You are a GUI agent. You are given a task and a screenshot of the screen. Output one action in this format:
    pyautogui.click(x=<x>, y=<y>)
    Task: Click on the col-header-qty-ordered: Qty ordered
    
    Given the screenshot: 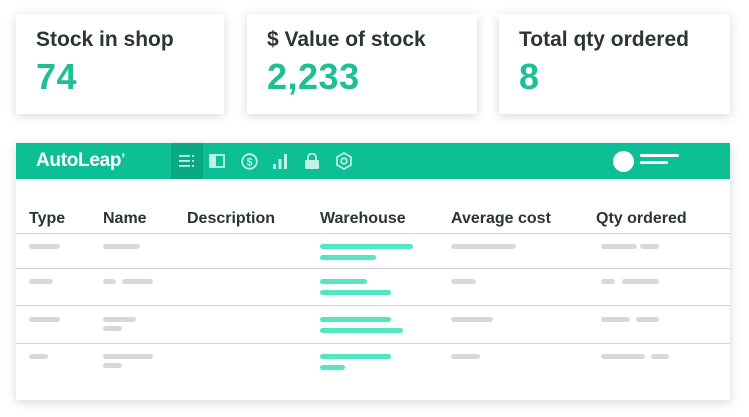 What is the action you would take?
    pyautogui.click(x=641, y=219)
    